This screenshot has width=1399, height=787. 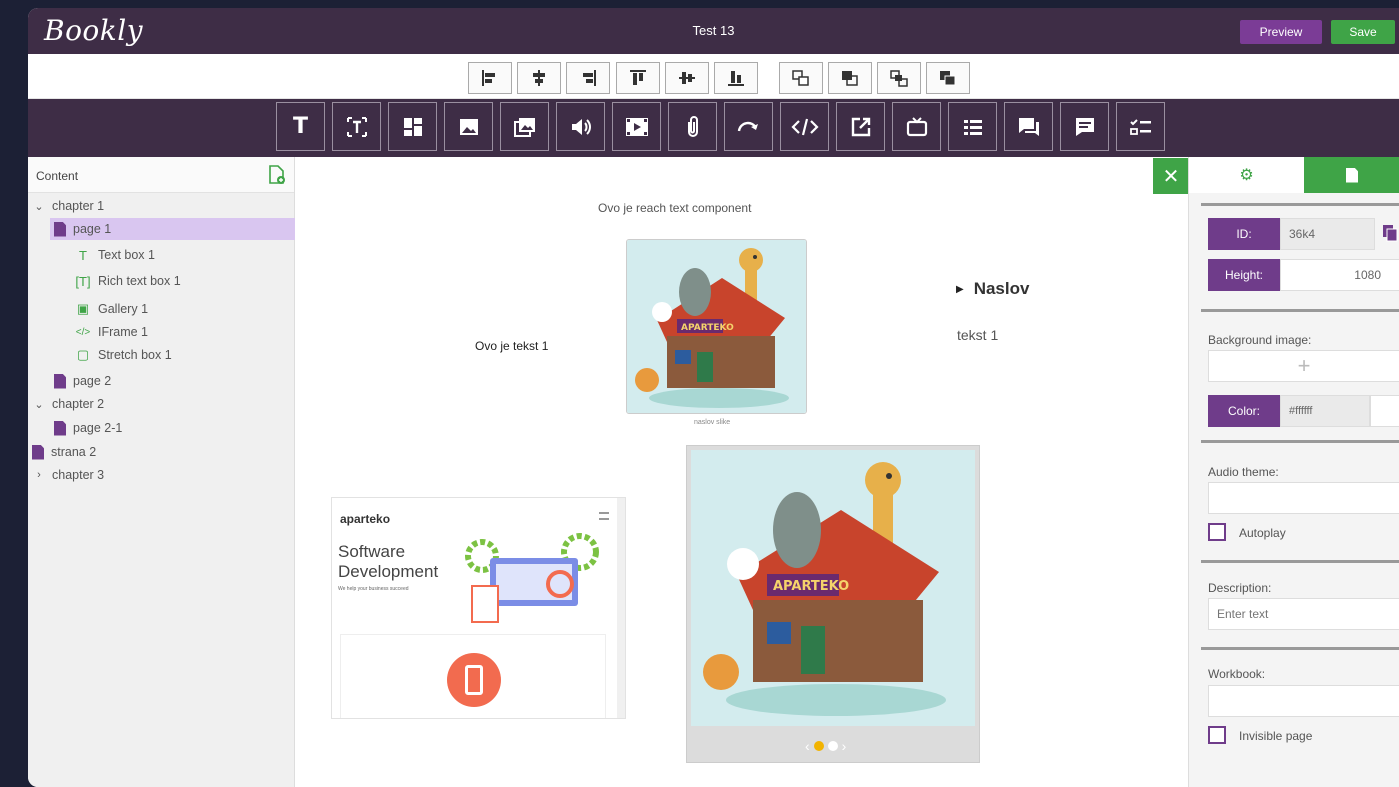 I want to click on align-top-icon, so click(x=638, y=77).